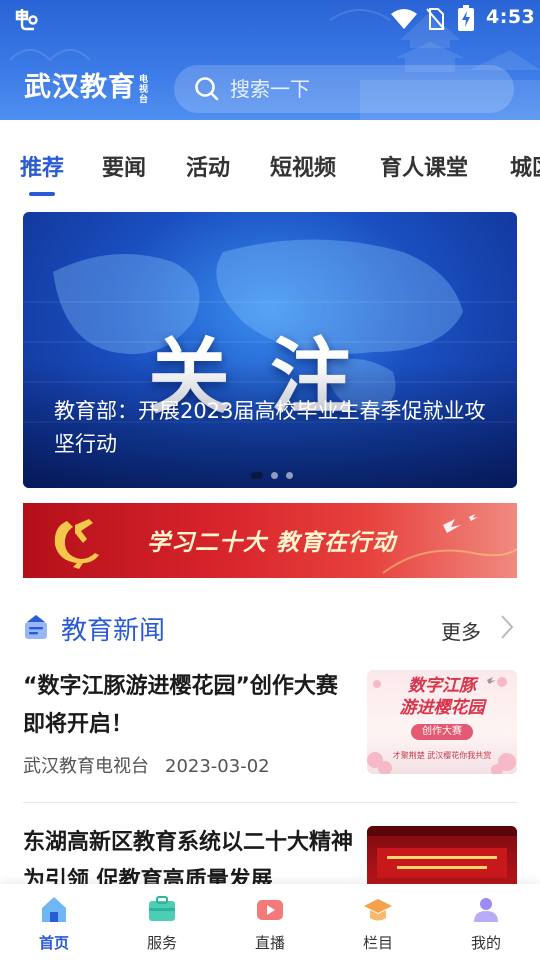  I want to click on chevron-right-icon, so click(507, 627).